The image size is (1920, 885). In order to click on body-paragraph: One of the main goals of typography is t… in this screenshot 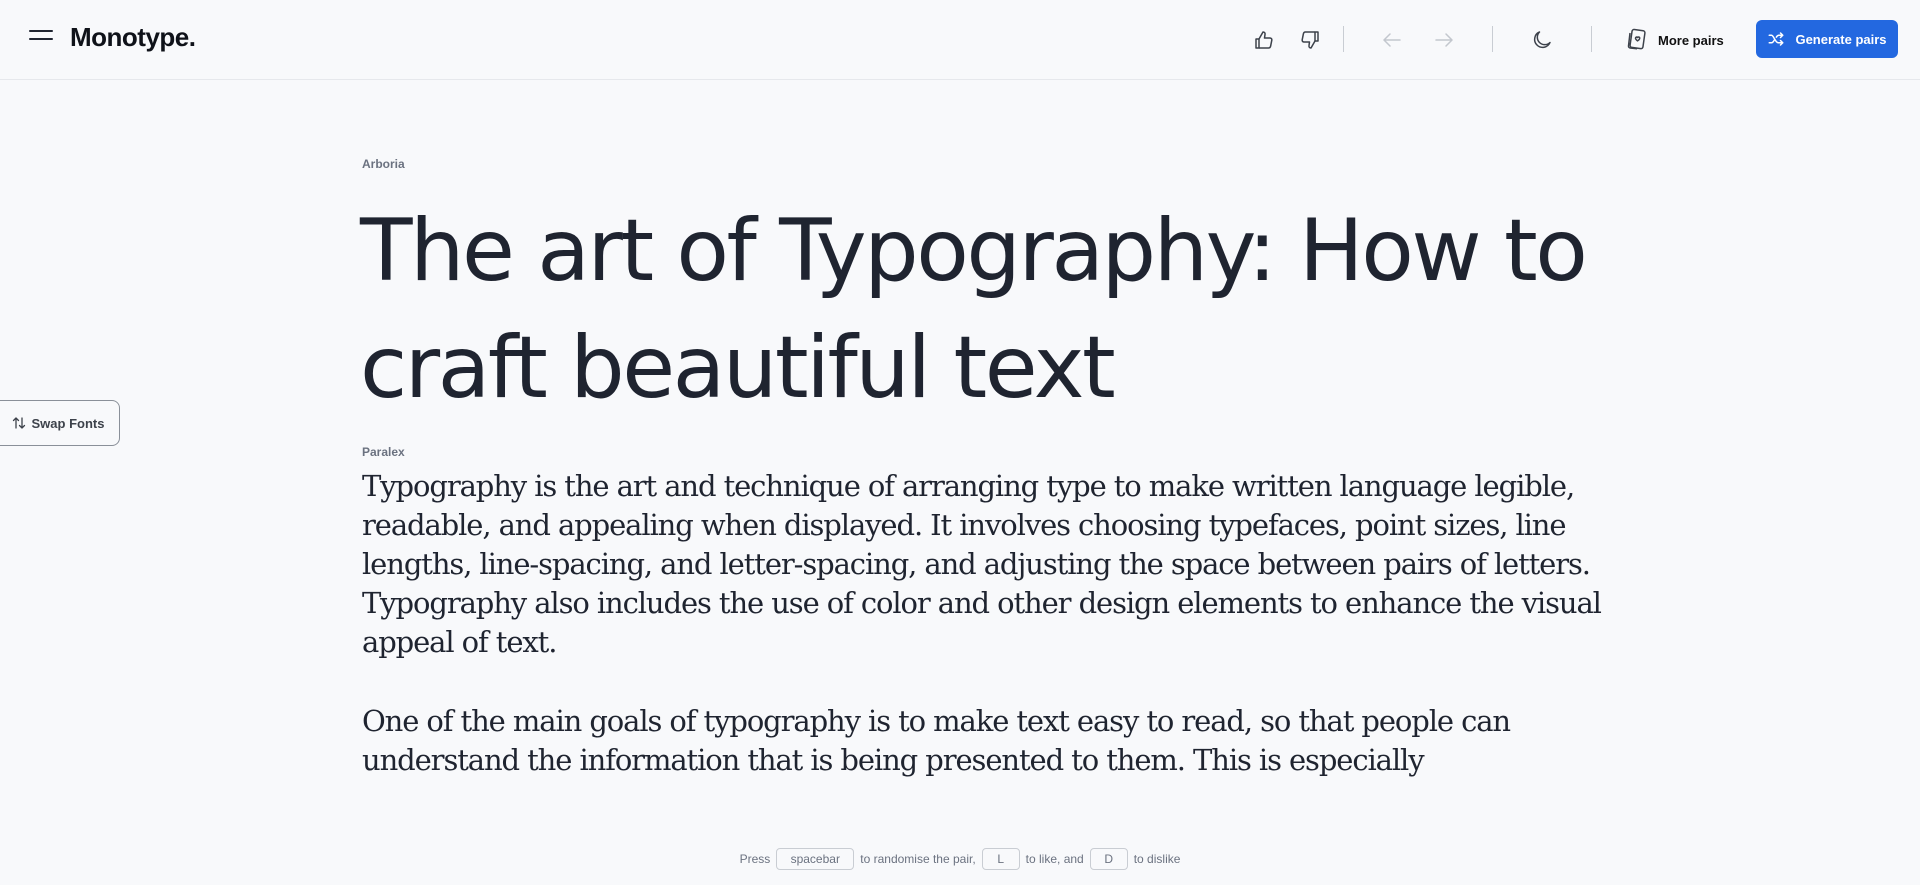, I will do `click(936, 740)`.